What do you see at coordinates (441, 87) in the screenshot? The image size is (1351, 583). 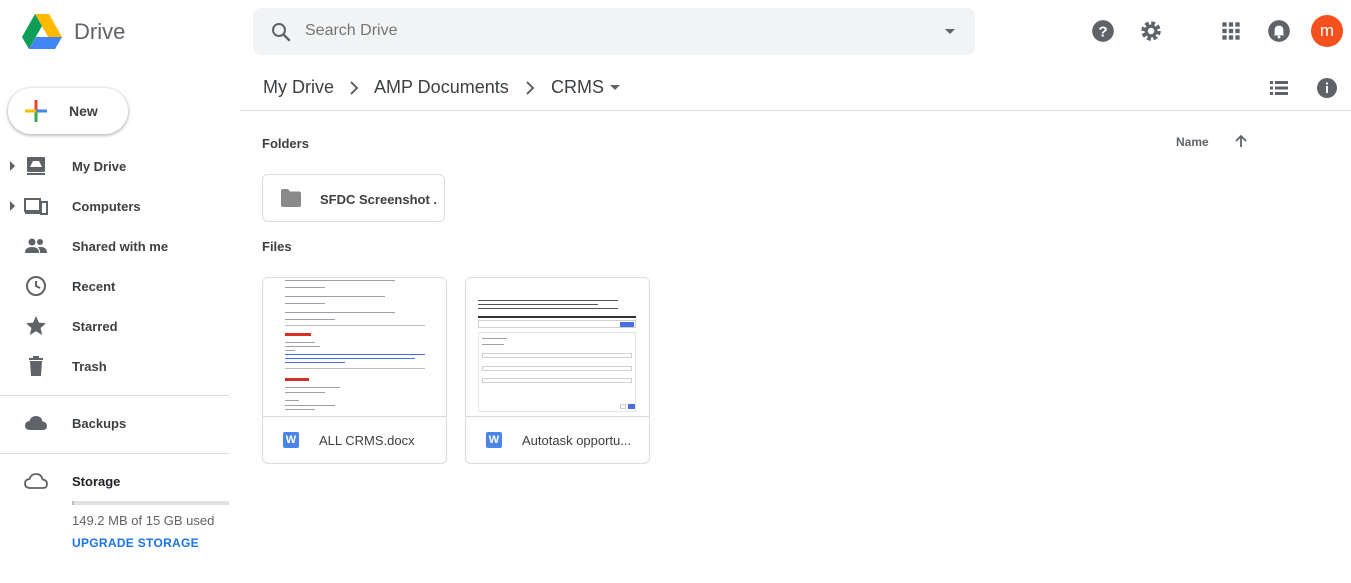 I see `breadcrumb-amp-documents: AMP Documents` at bounding box center [441, 87].